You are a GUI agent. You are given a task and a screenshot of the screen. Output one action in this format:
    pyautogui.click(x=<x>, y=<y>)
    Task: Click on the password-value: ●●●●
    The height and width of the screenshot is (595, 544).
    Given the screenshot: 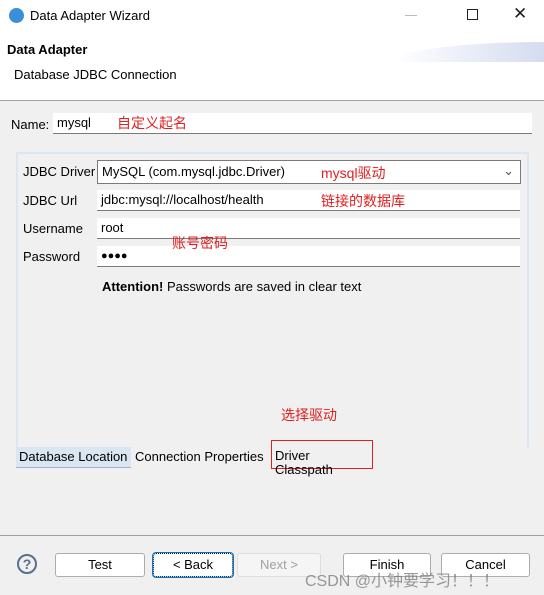 What is the action you would take?
    pyautogui.click(x=114, y=256)
    